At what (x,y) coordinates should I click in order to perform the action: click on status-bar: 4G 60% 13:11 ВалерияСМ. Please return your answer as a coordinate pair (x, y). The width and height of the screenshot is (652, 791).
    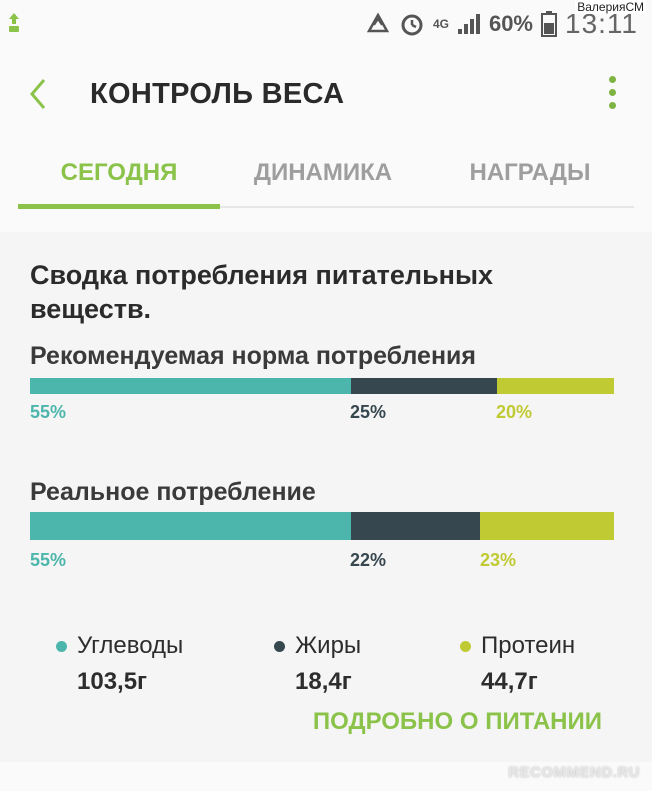
    Looking at the image, I should click on (326, 25).